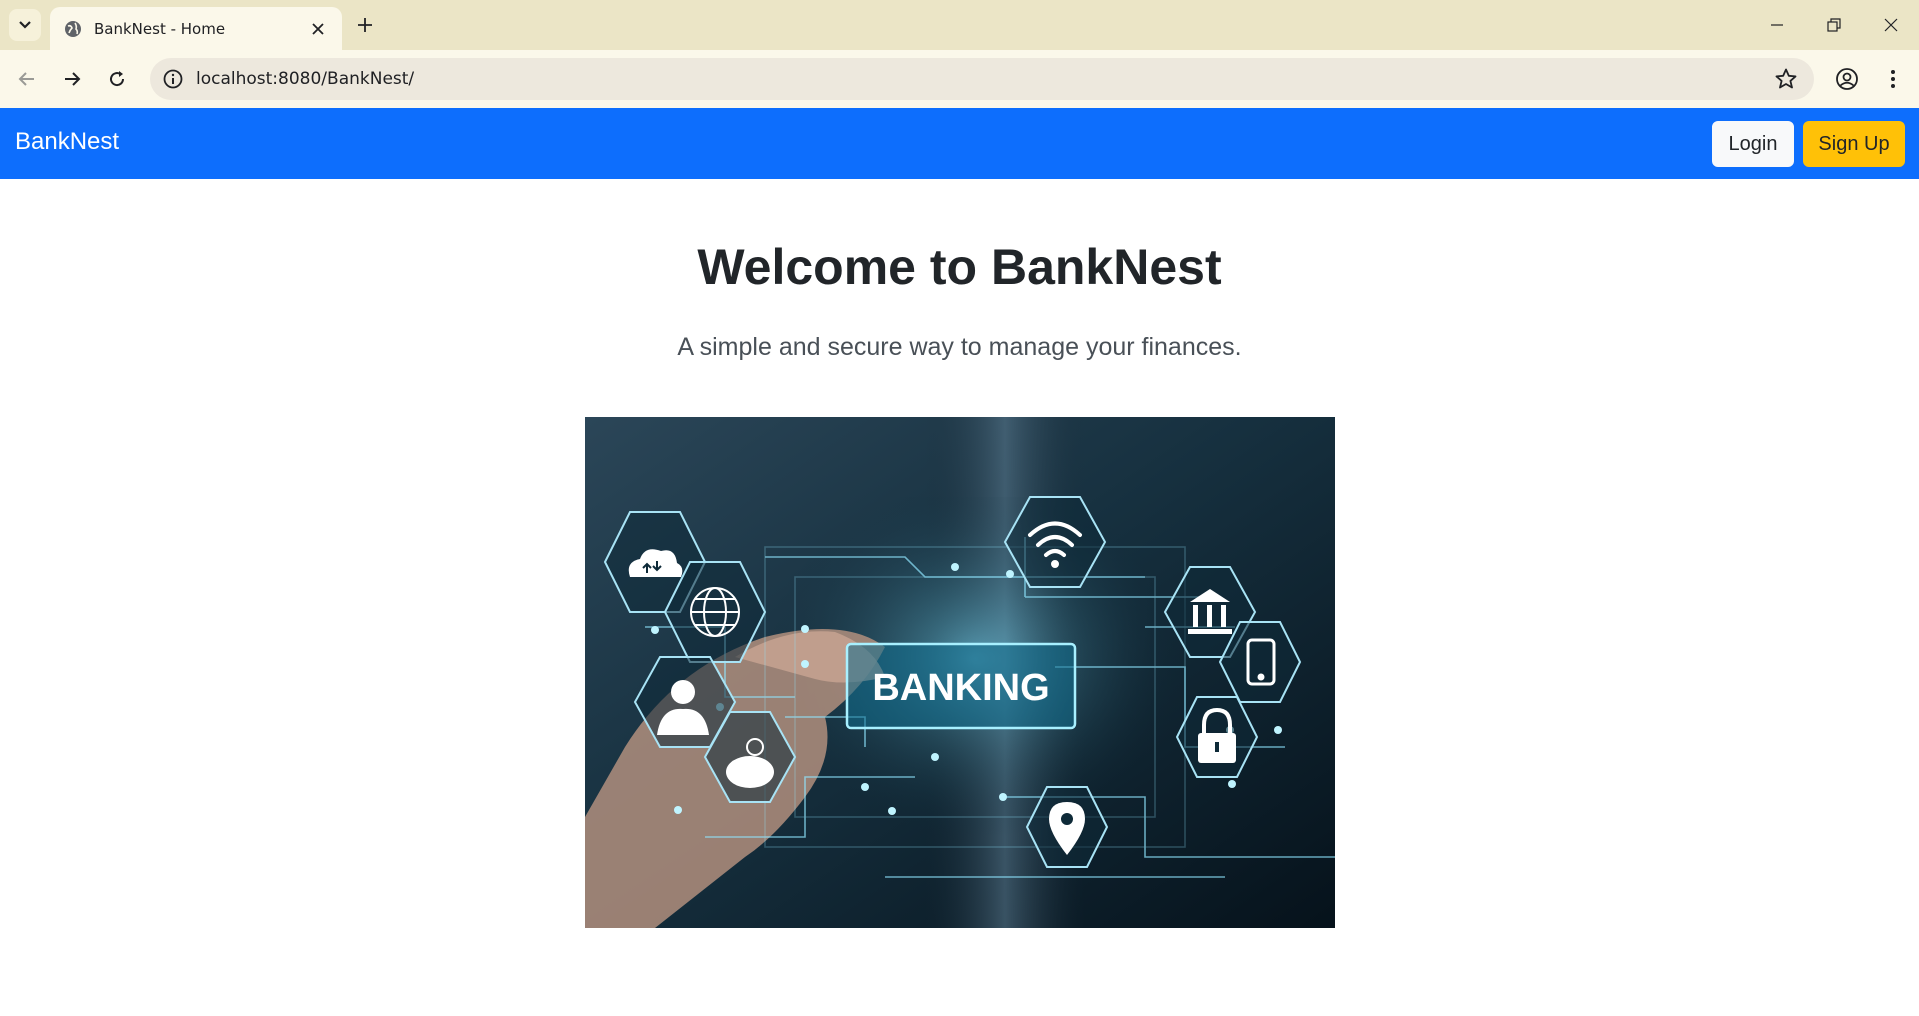  Describe the element at coordinates (1753, 144) in the screenshot. I see `login-button: Login` at that location.